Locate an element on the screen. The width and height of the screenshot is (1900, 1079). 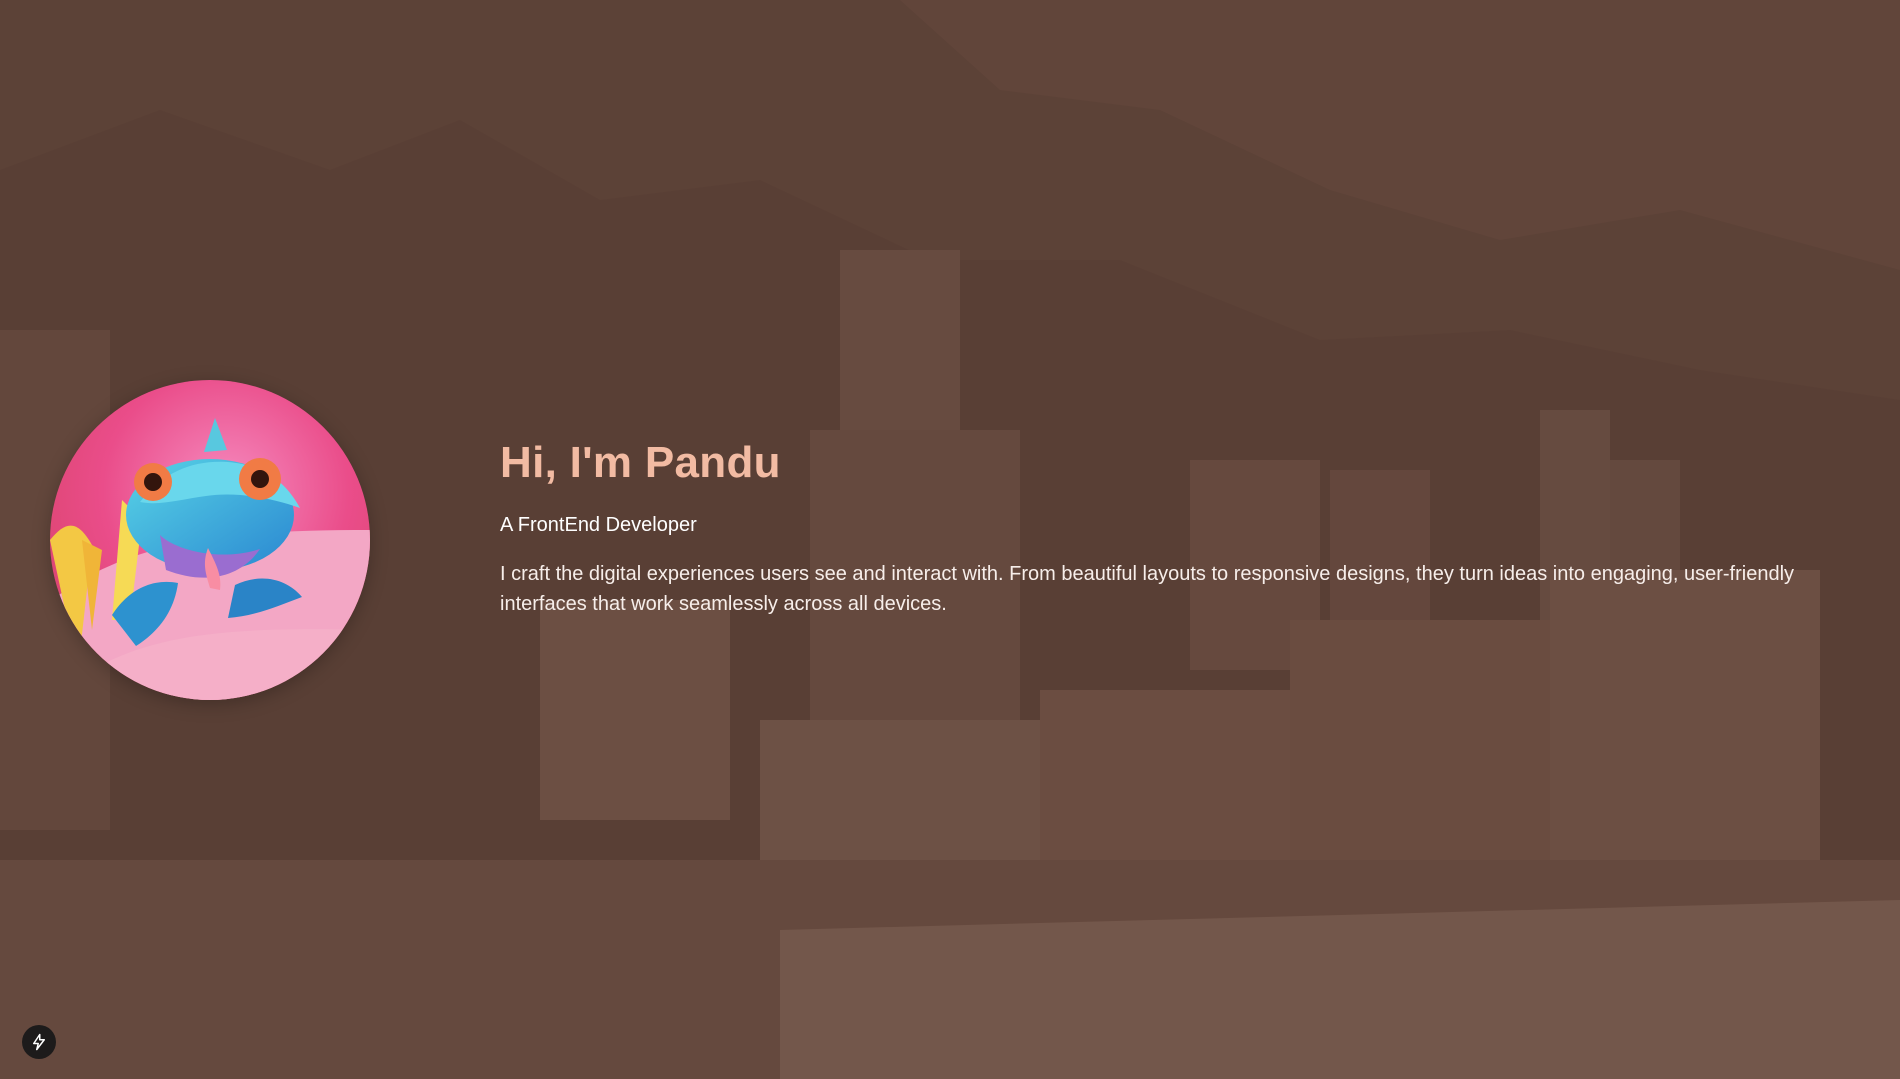
hero-title: Hi, I'm Pandu is located at coordinates (640, 462).